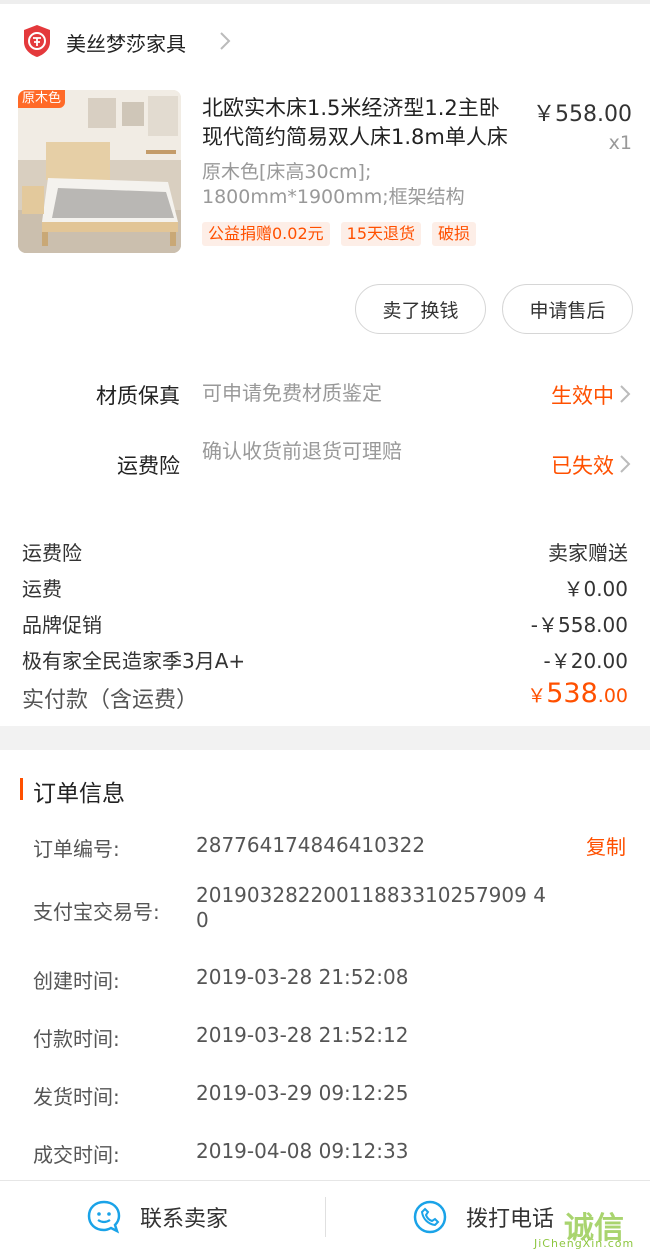 The image size is (650, 1251). Describe the element at coordinates (612, 696) in the screenshot. I see `total-decimal: .00` at that location.